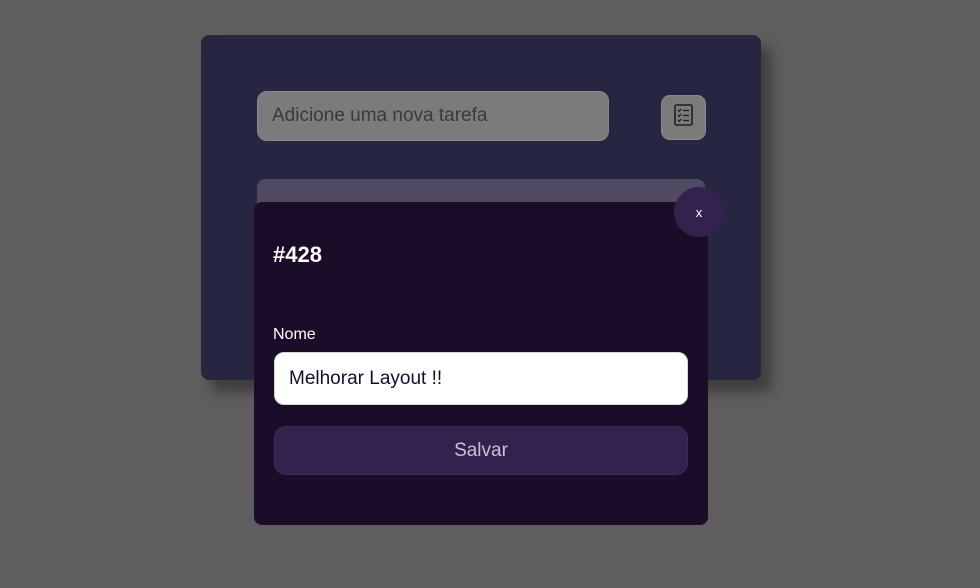 The height and width of the screenshot is (588, 980). I want to click on save-button: Salvar, so click(481, 450).